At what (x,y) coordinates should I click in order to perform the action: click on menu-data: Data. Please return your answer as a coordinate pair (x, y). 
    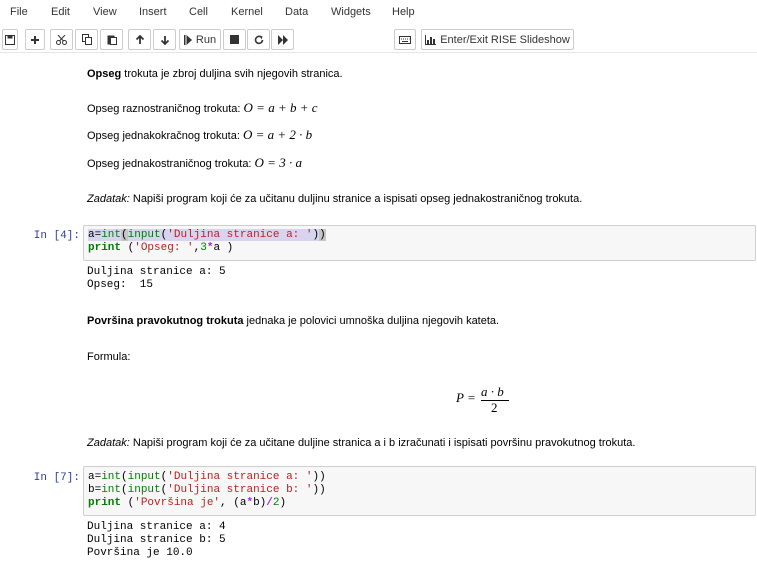
    Looking at the image, I should click on (296, 12).